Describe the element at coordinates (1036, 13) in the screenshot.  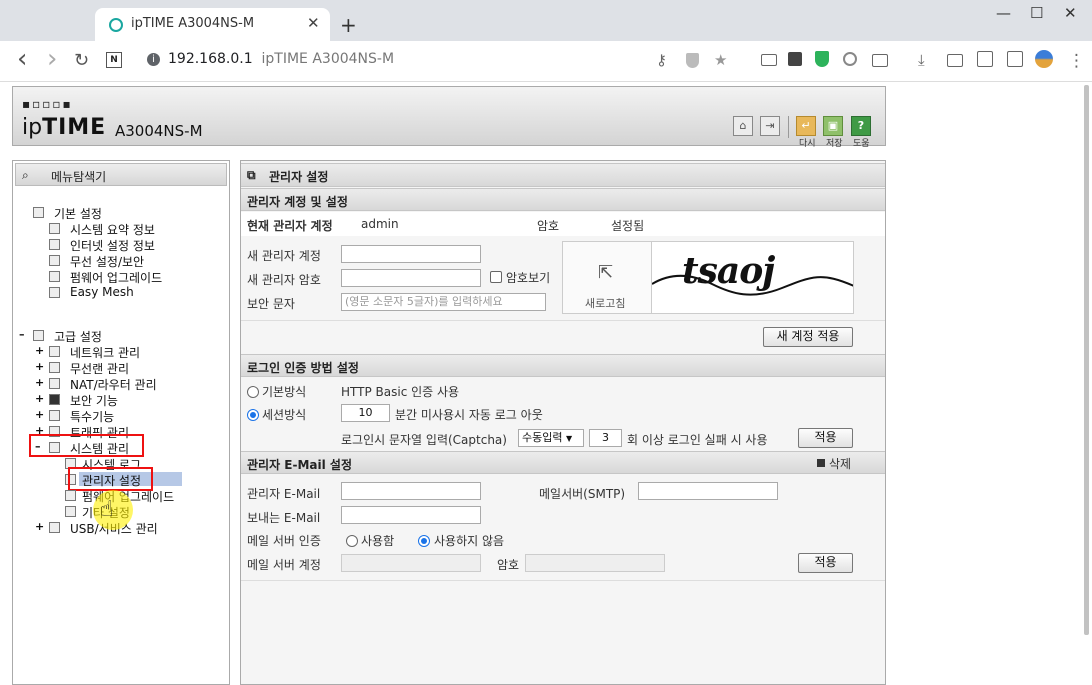
I see `maximize-icon: ☐` at that location.